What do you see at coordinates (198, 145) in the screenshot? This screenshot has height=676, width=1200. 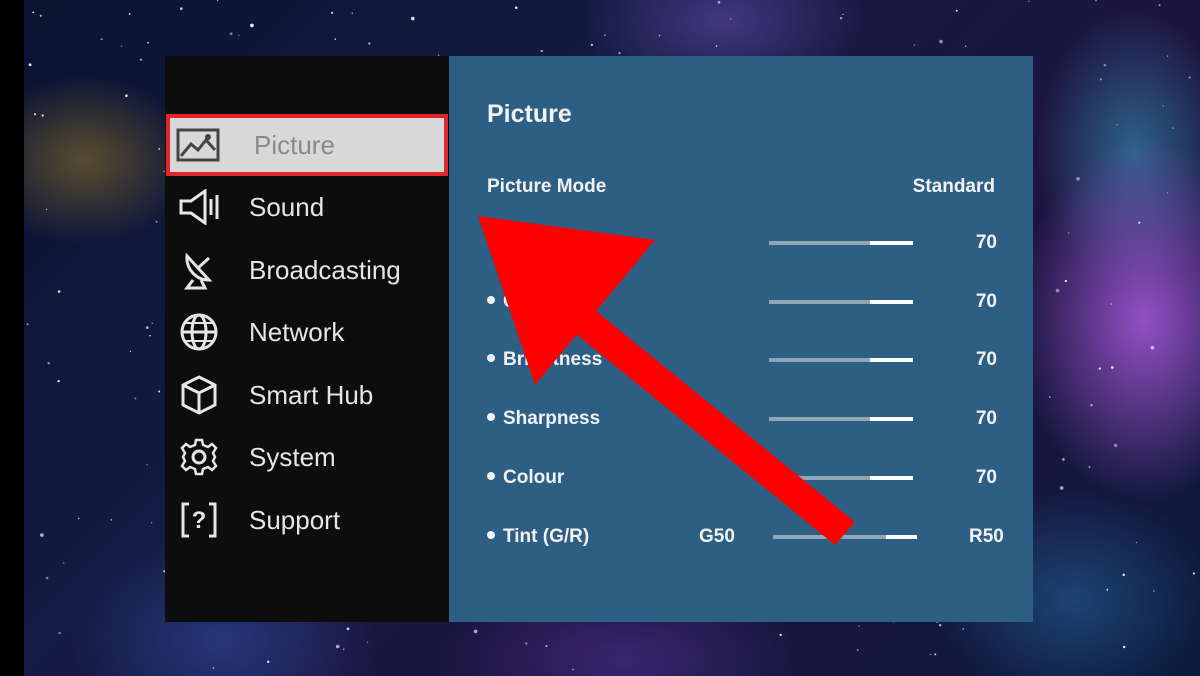 I see `picture-icon` at bounding box center [198, 145].